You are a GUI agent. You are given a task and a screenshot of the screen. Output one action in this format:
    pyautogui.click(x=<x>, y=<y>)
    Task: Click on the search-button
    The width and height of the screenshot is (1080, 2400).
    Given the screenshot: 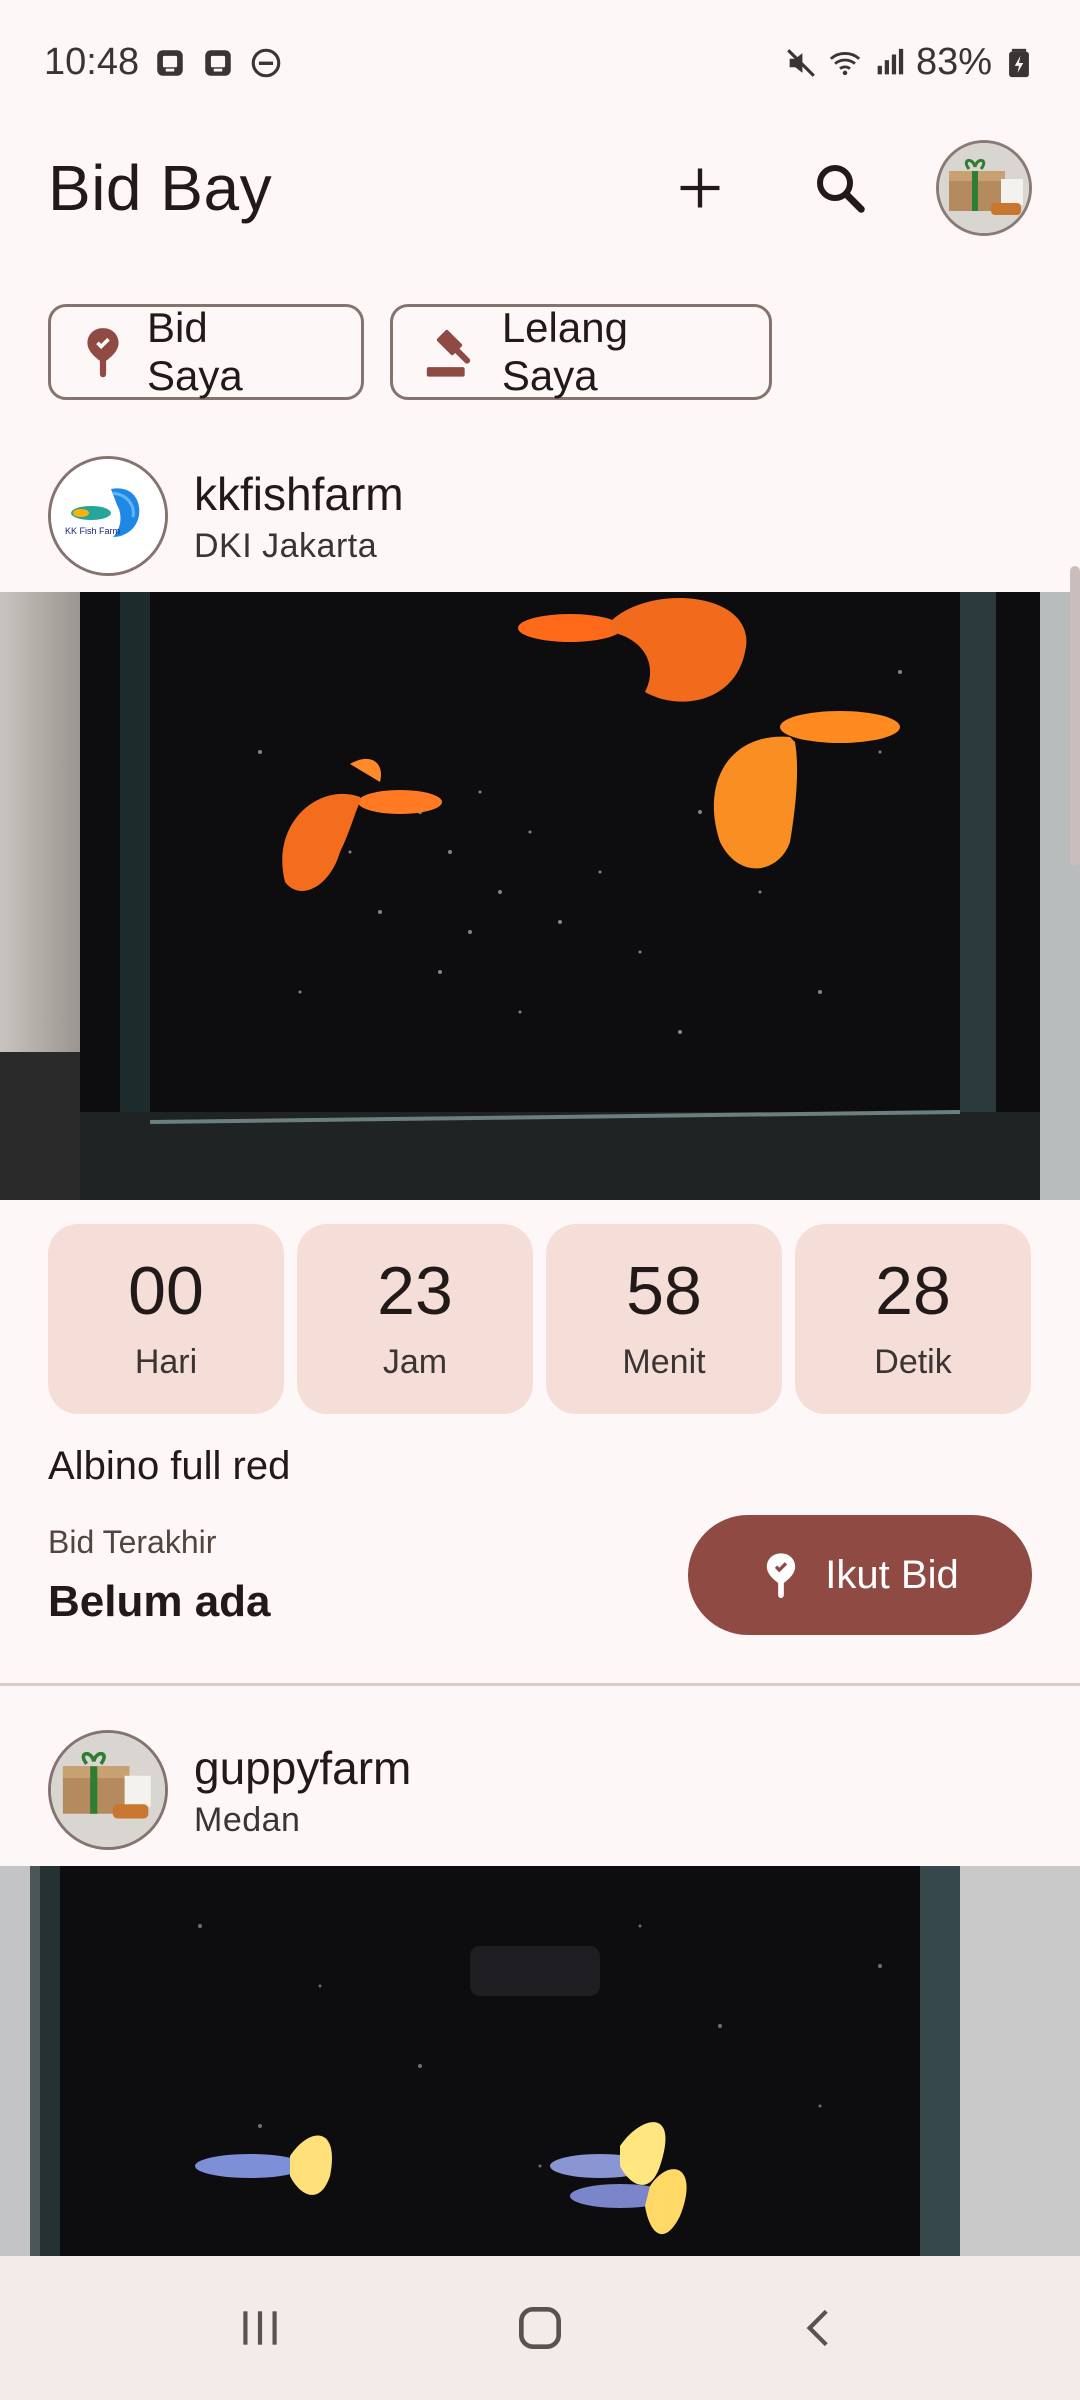 What is the action you would take?
    pyautogui.click(x=840, y=188)
    